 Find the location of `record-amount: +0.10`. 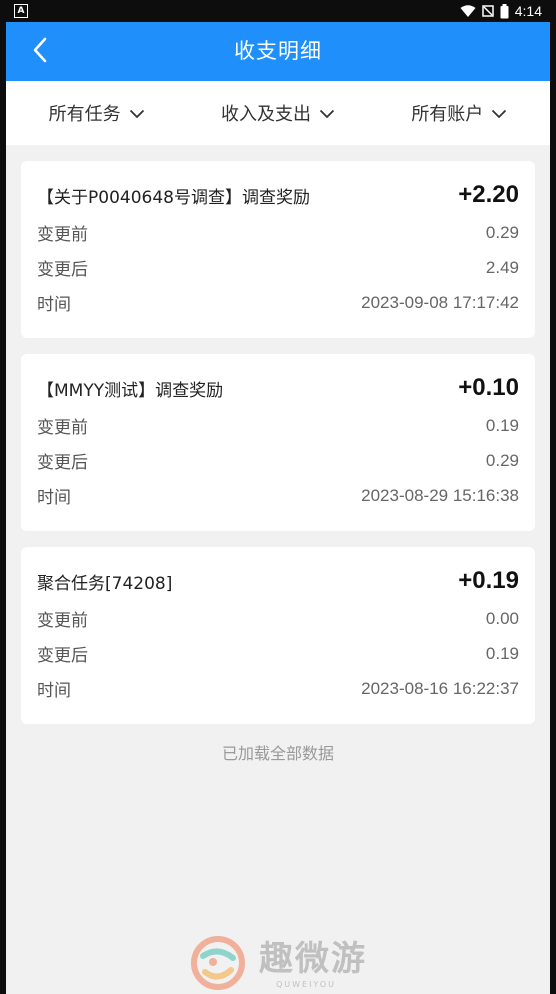

record-amount: +0.10 is located at coordinates (488, 387).